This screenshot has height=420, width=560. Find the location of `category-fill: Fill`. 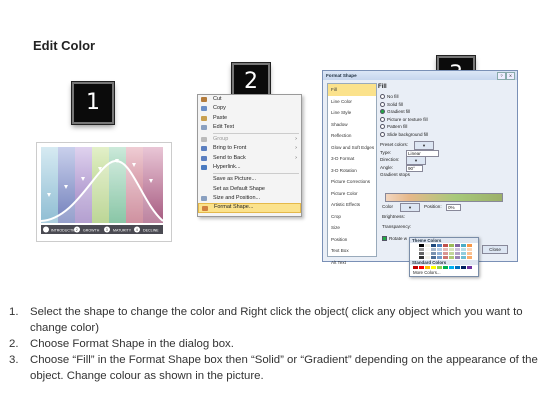

category-fill: Fill is located at coordinates (352, 90).